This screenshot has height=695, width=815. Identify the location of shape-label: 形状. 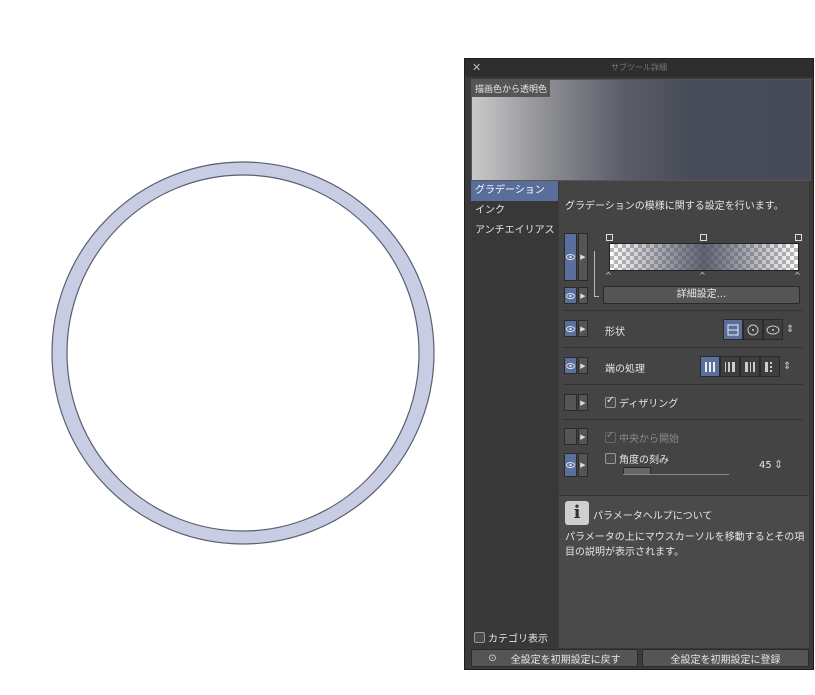
(615, 332).